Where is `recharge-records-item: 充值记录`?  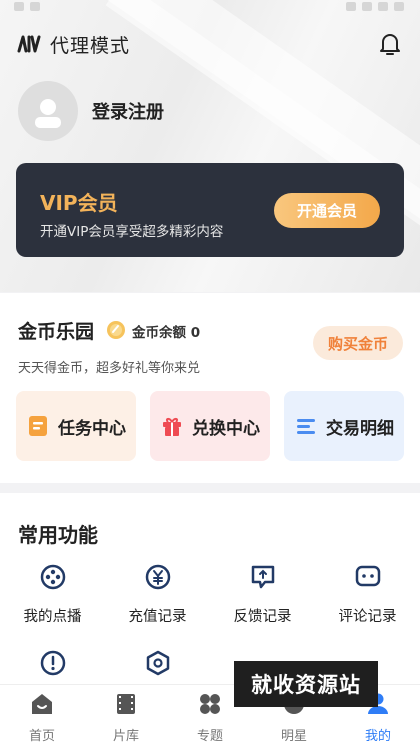
recharge-records-item: 充值记录 is located at coordinates (157, 594).